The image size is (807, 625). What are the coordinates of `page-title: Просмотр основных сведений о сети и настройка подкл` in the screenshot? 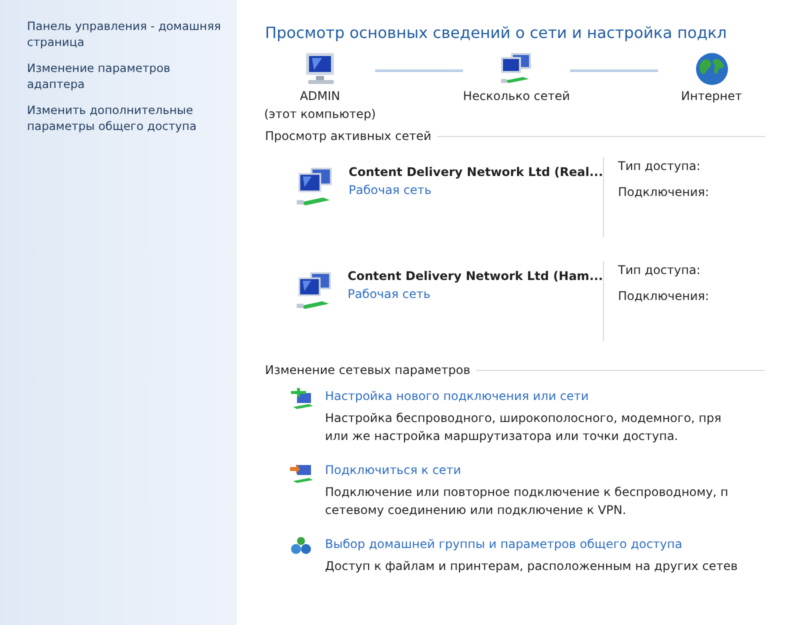 It's located at (496, 33).